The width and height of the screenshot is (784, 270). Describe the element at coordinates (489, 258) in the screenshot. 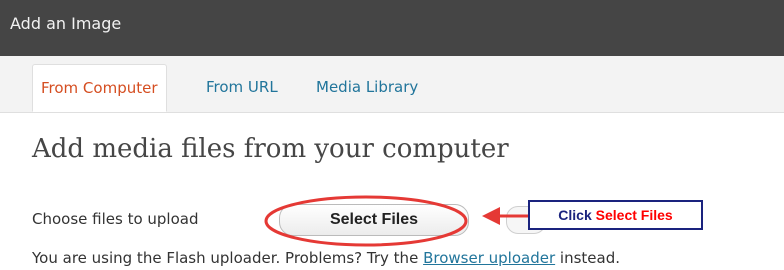

I see `browser-uploader-link: Browser uploader` at that location.